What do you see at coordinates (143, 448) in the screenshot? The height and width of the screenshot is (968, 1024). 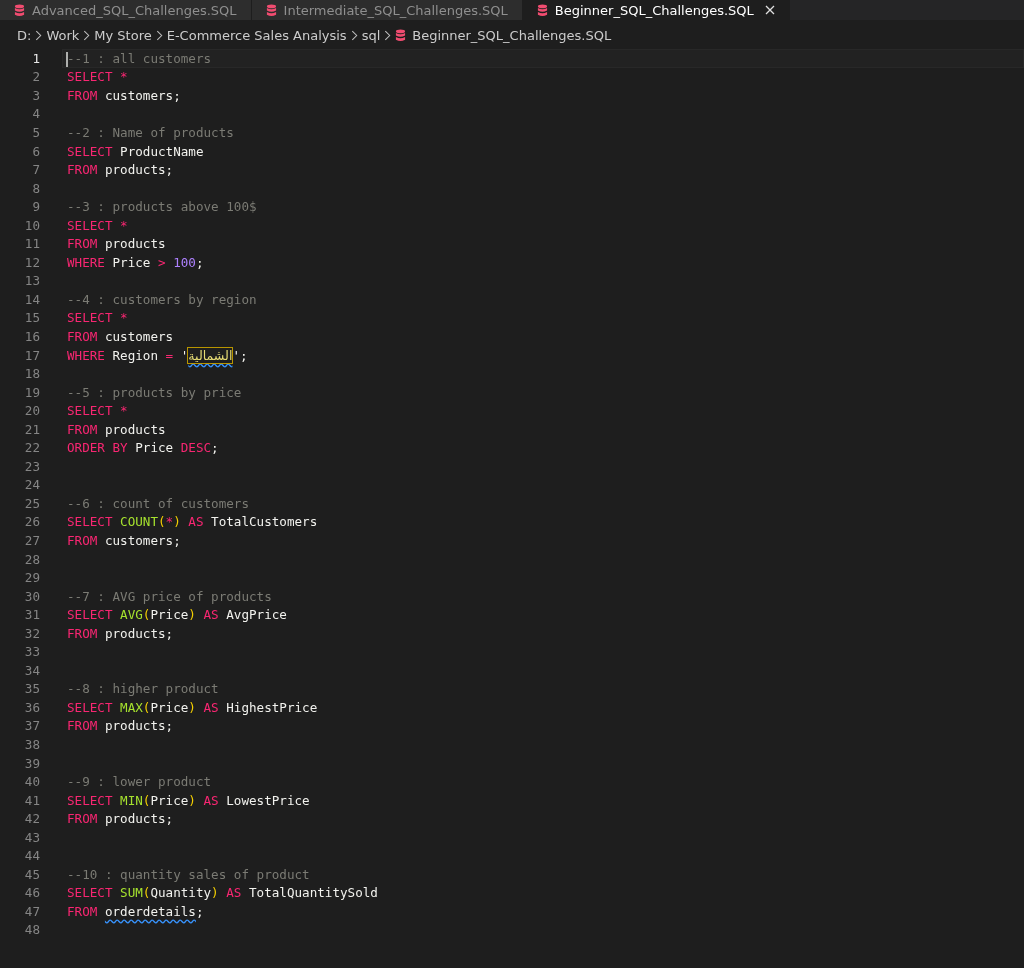 I see `code-line: ORDER BY Price DESC;` at bounding box center [143, 448].